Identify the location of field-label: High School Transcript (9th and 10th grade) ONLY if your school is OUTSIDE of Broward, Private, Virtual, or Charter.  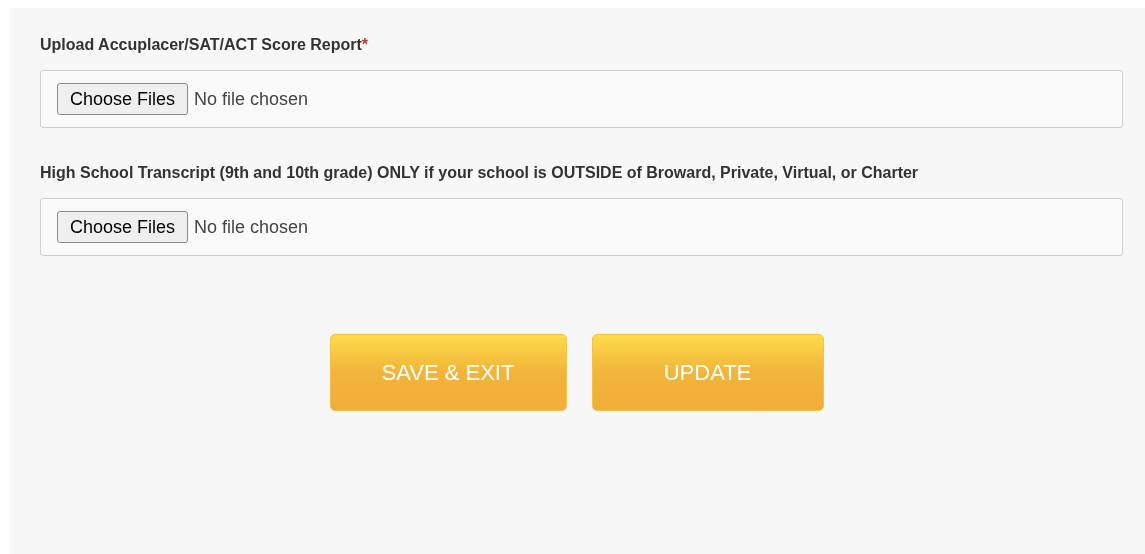
(480, 173).